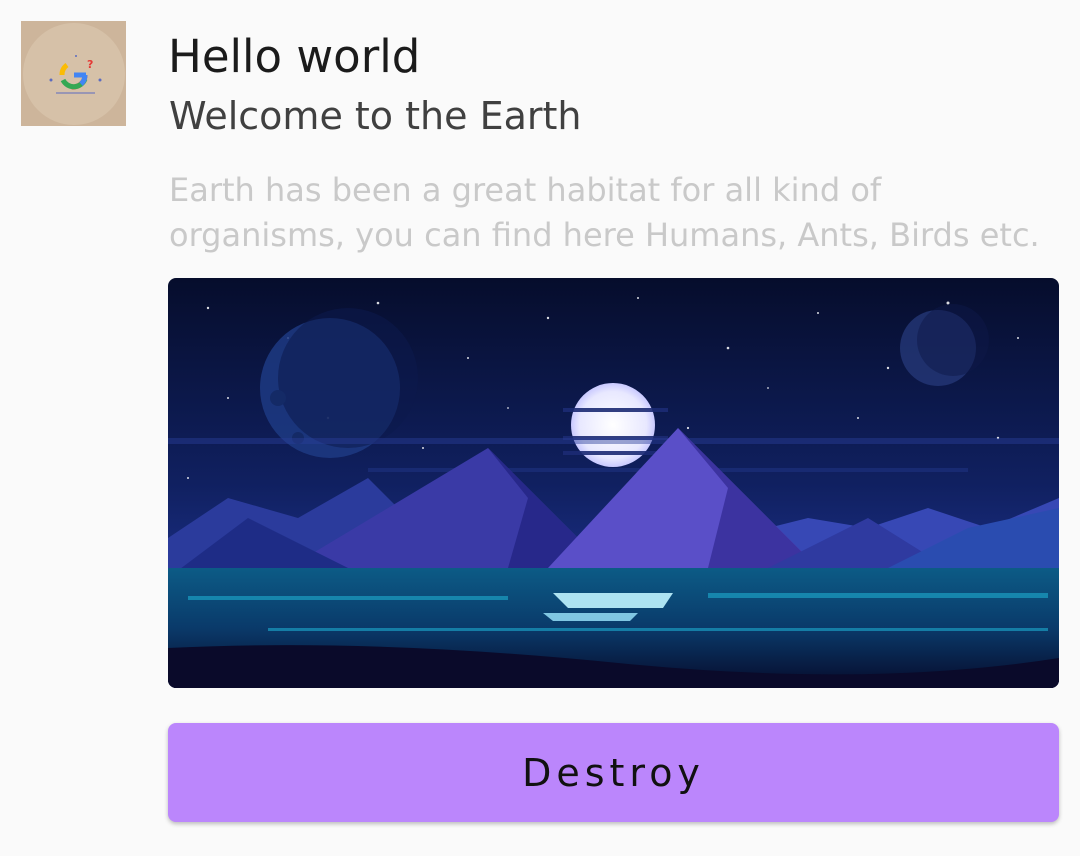  I want to click on card-title: Hello world, so click(294, 56).